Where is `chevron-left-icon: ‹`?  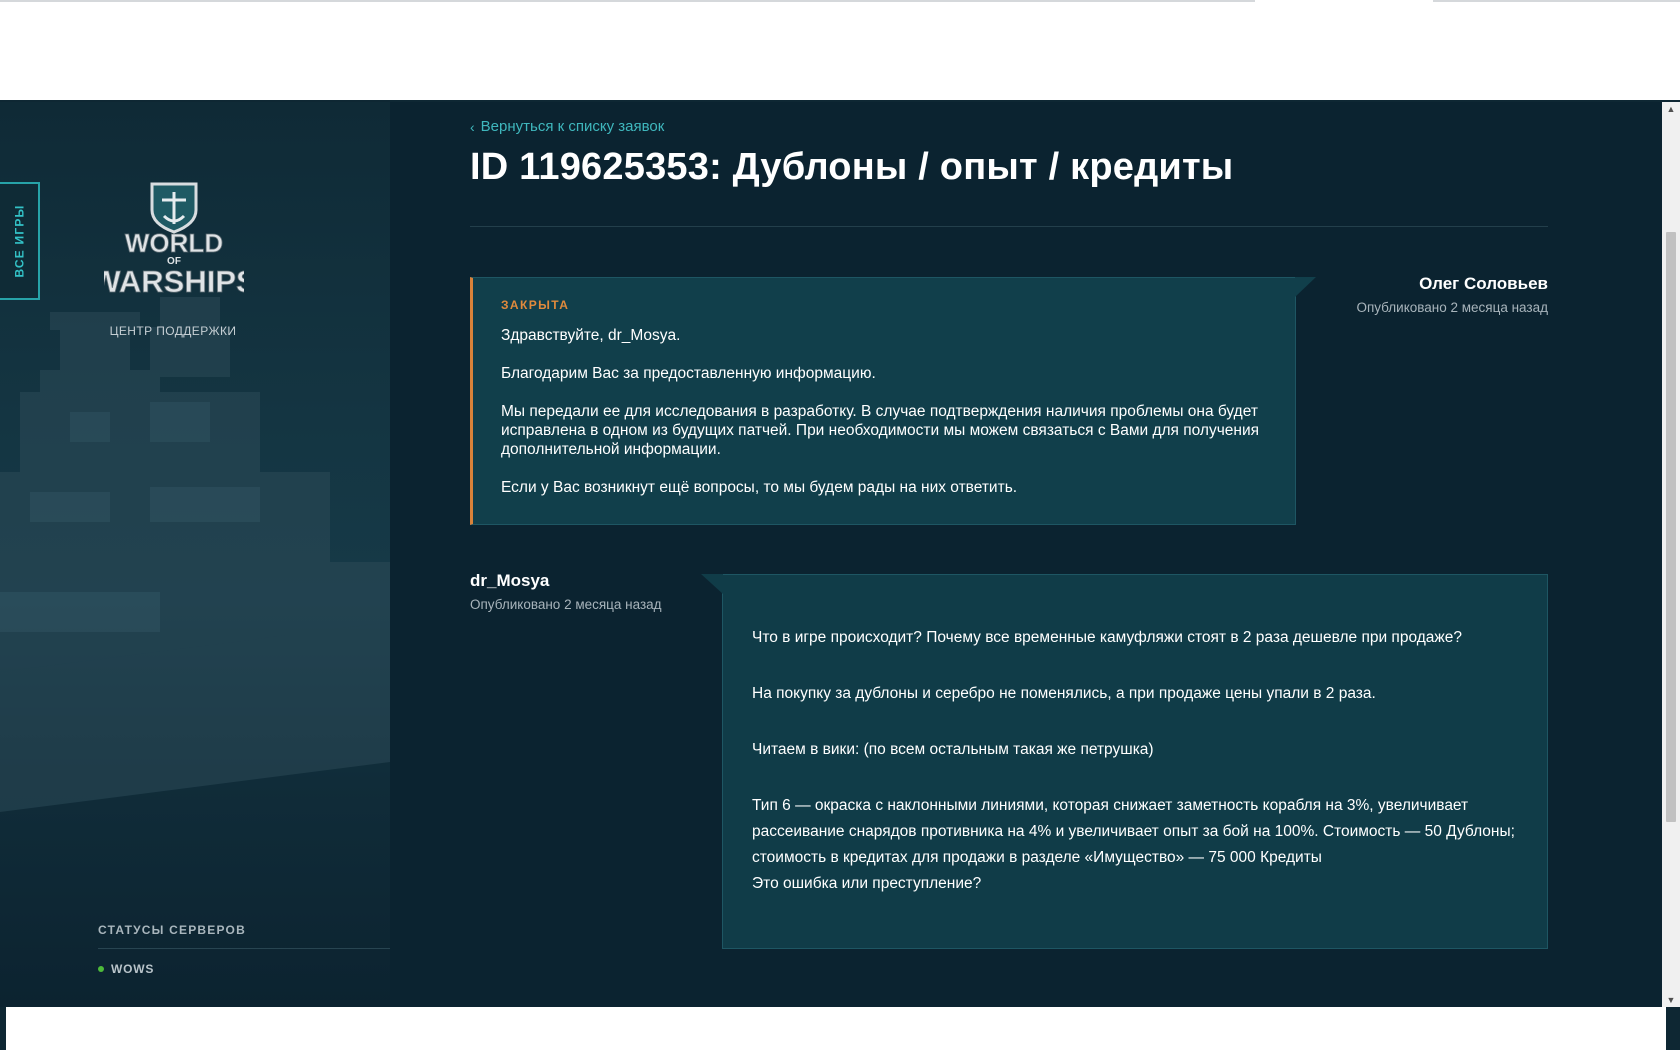
chevron-left-icon: ‹ is located at coordinates (472, 126).